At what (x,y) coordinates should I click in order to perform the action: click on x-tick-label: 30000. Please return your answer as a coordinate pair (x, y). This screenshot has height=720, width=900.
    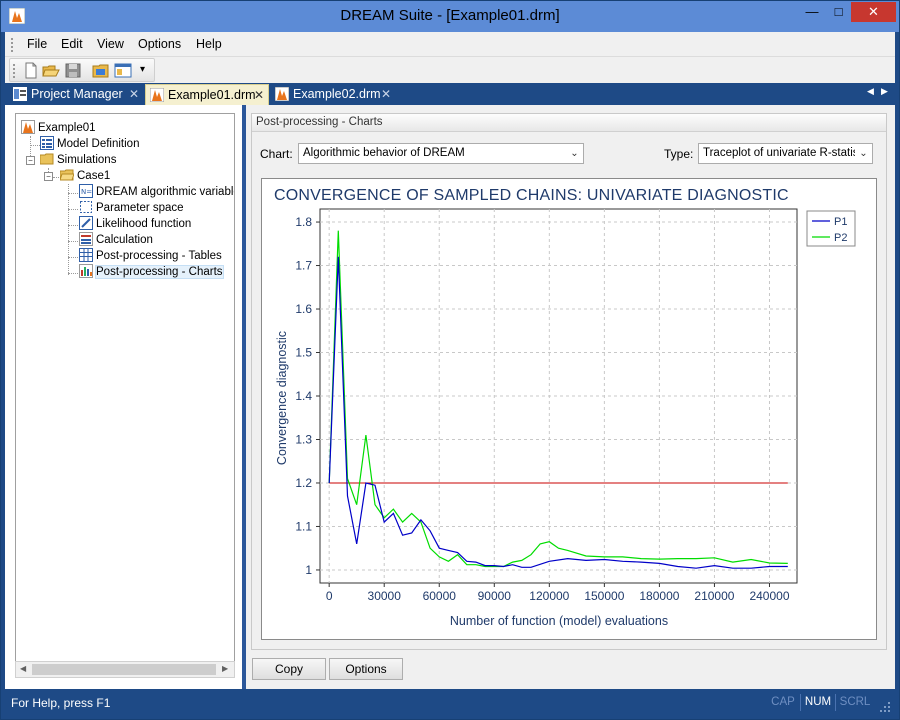
    Looking at the image, I should click on (385, 596).